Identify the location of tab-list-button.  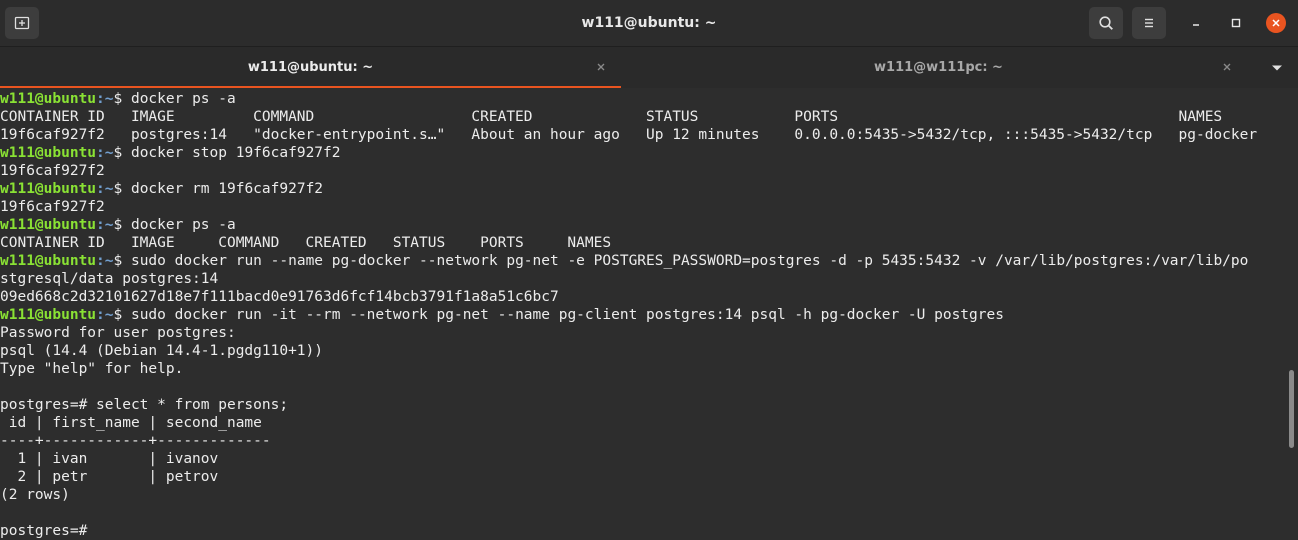
(1277, 68).